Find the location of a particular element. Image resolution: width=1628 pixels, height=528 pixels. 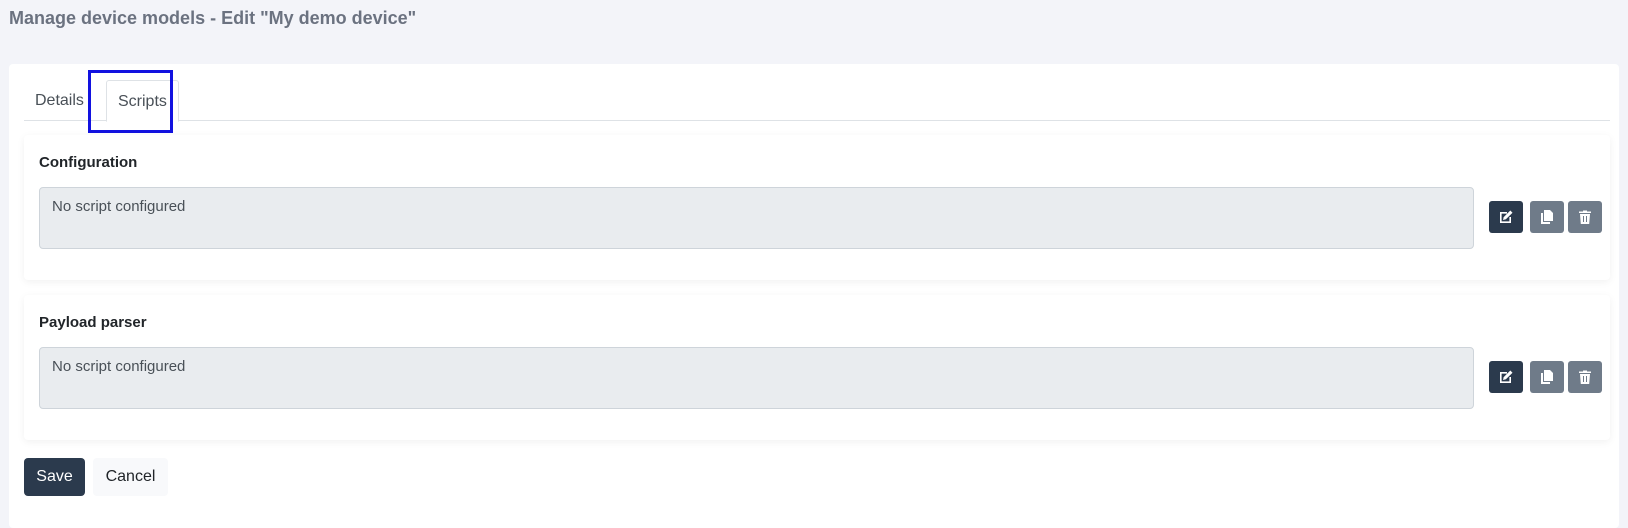

payload-parser-title: Payload parser is located at coordinates (93, 322).